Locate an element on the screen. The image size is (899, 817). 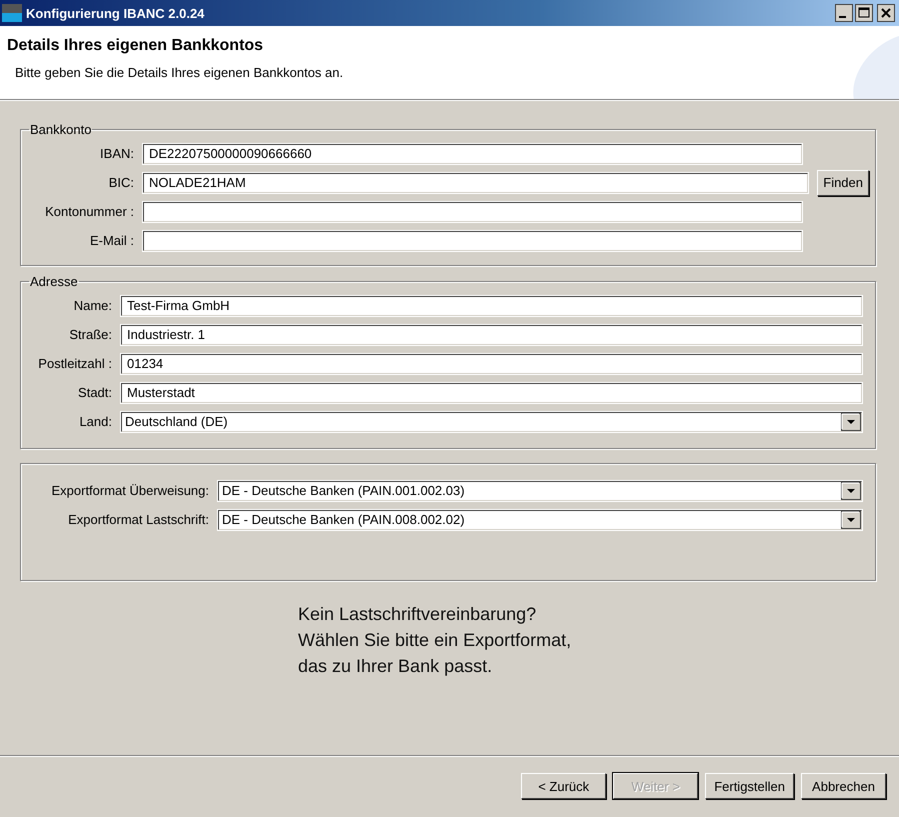
window-title: Konfigurierung IBANC 2.0.24 is located at coordinates (116, 13).